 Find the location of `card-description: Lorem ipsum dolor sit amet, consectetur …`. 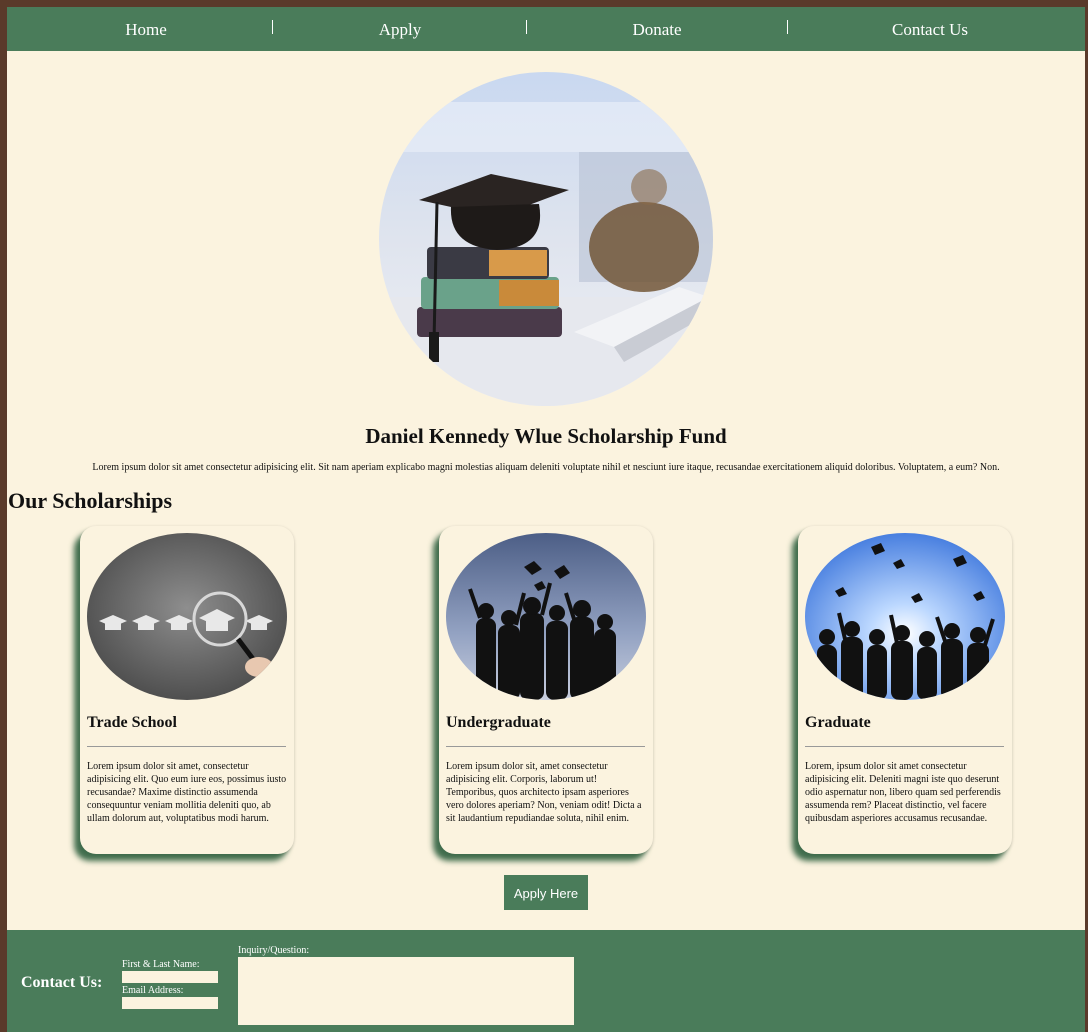

card-description: Lorem ipsum dolor sit amet, consectetur … is located at coordinates (187, 792).